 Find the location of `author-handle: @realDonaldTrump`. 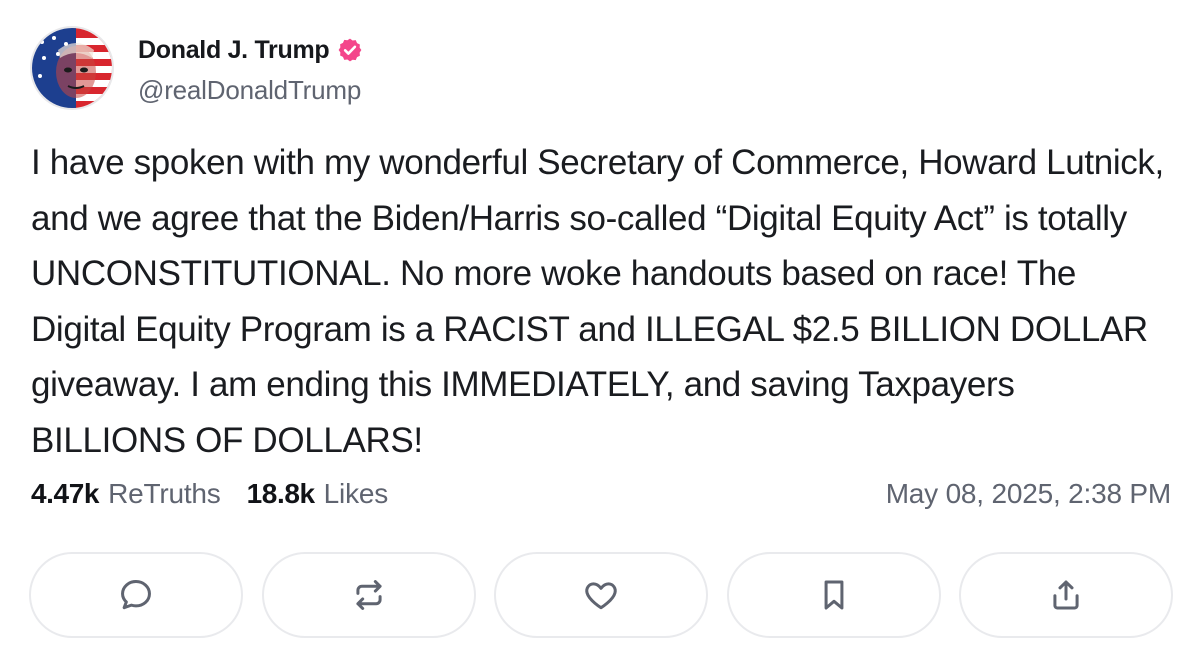

author-handle: @realDonaldTrump is located at coordinates (250, 90).